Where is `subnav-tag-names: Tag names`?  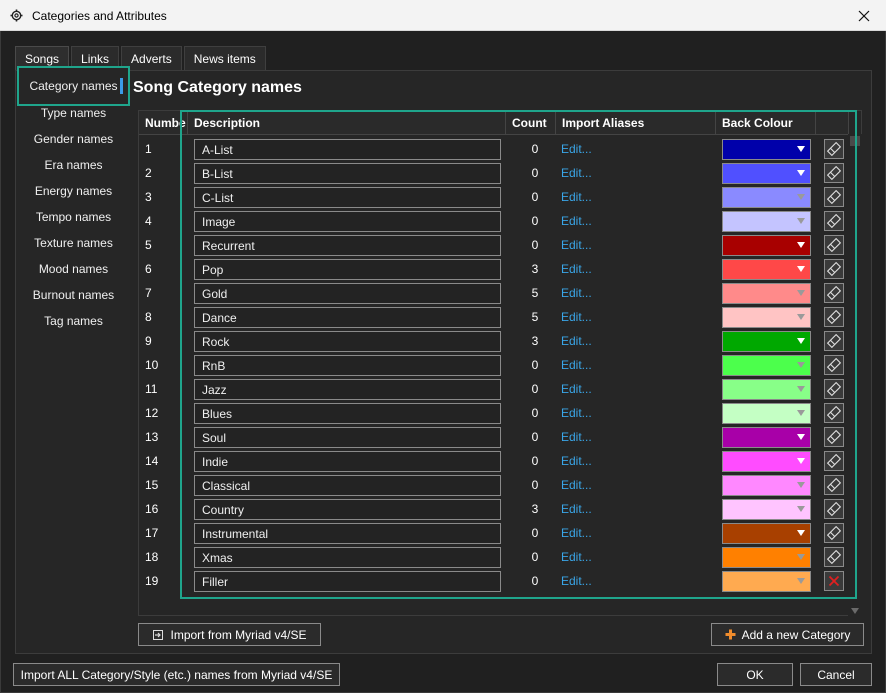 subnav-tag-names: Tag names is located at coordinates (73, 321).